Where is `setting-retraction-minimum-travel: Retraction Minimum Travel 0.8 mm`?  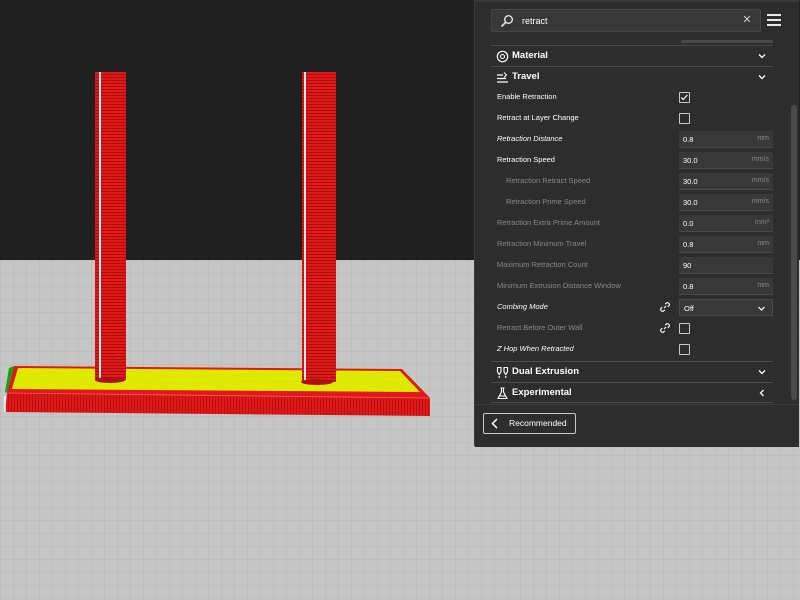 setting-retraction-minimum-travel: Retraction Minimum Travel 0.8 mm is located at coordinates (632, 244).